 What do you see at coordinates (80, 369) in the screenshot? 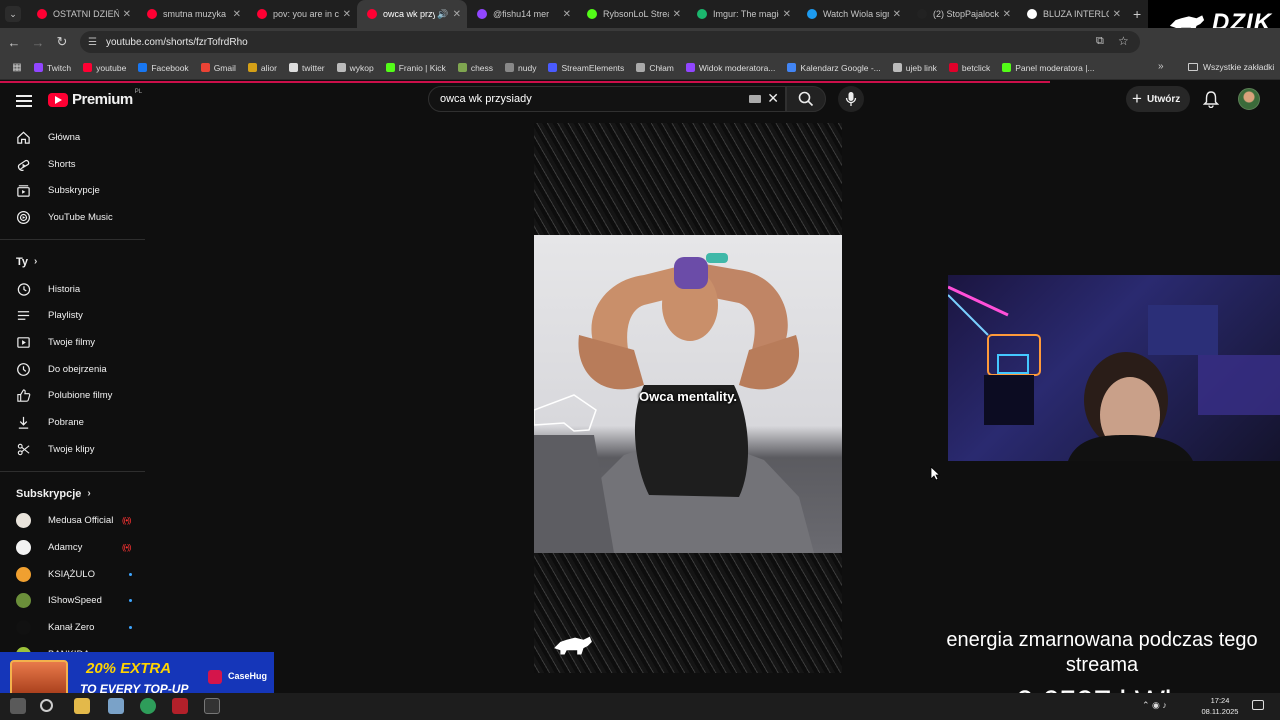
I see `sidebar-item-watch-later: Do obejrzenia` at bounding box center [80, 369].